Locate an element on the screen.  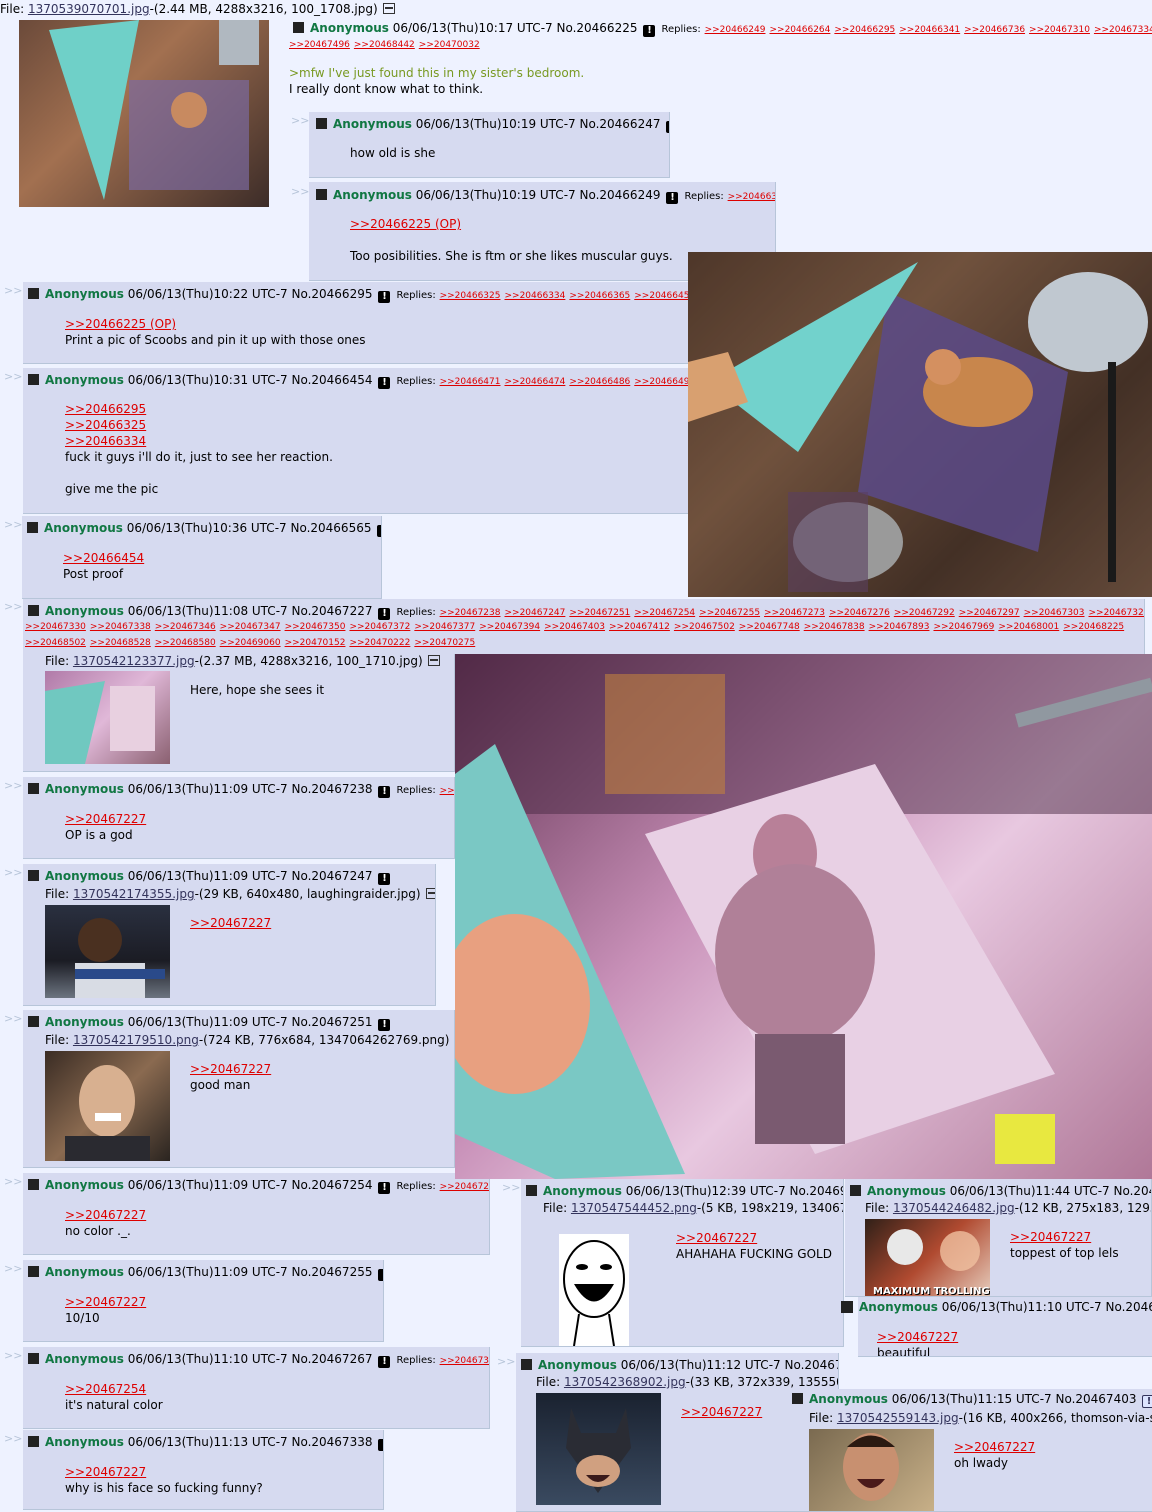
reply-link: >>20470152 is located at coordinates (315, 643).